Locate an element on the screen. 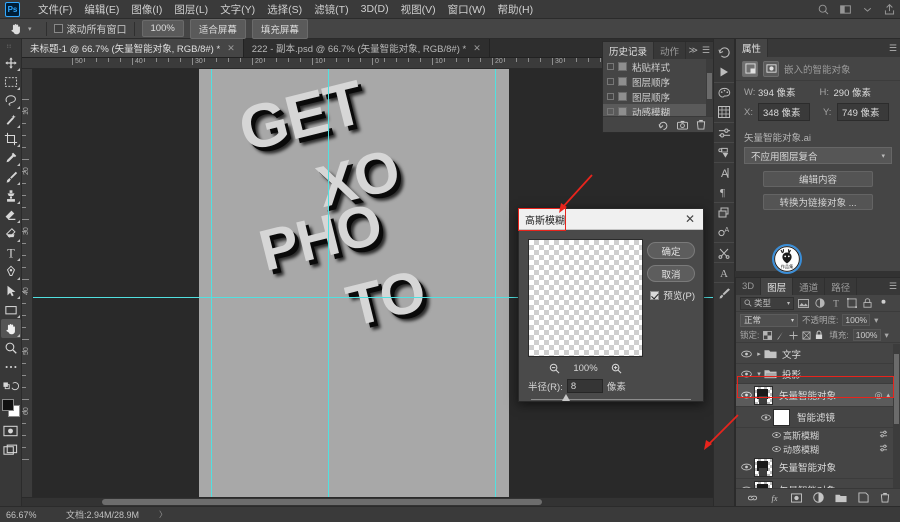 This screenshot has height=522, width=900. camera-icon is located at coordinates (682, 125).